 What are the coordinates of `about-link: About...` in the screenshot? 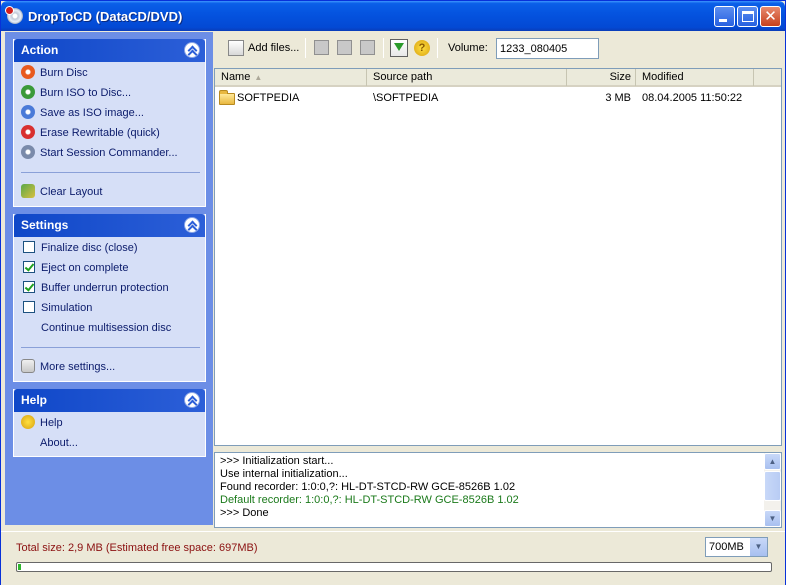 It's located at (59, 443).